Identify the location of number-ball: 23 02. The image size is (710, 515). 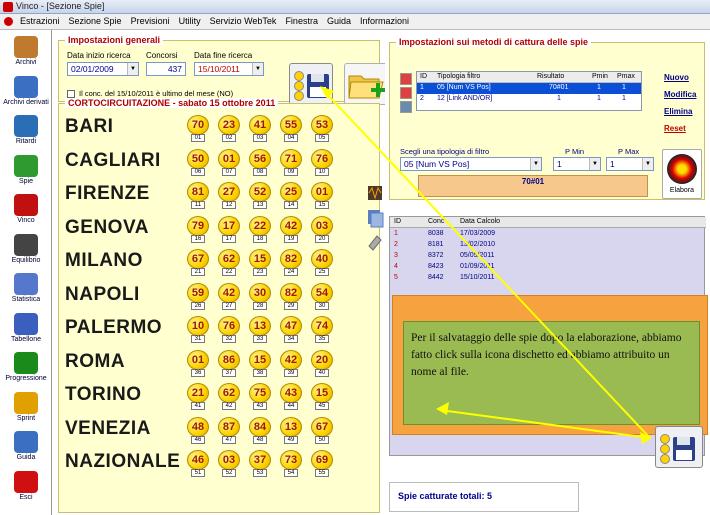
(229, 129).